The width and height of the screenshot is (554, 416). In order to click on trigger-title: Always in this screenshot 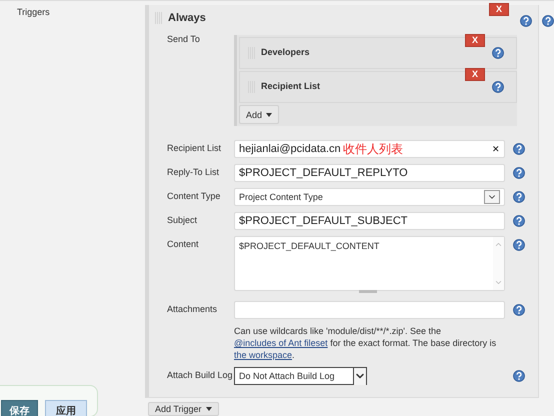, I will do `click(187, 18)`.